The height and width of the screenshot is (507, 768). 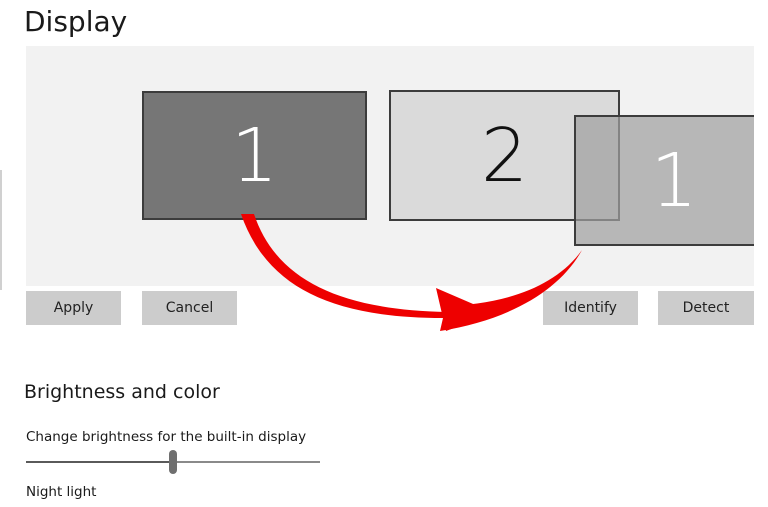 What do you see at coordinates (465, 309) in the screenshot?
I see `curved-arrow-head` at bounding box center [465, 309].